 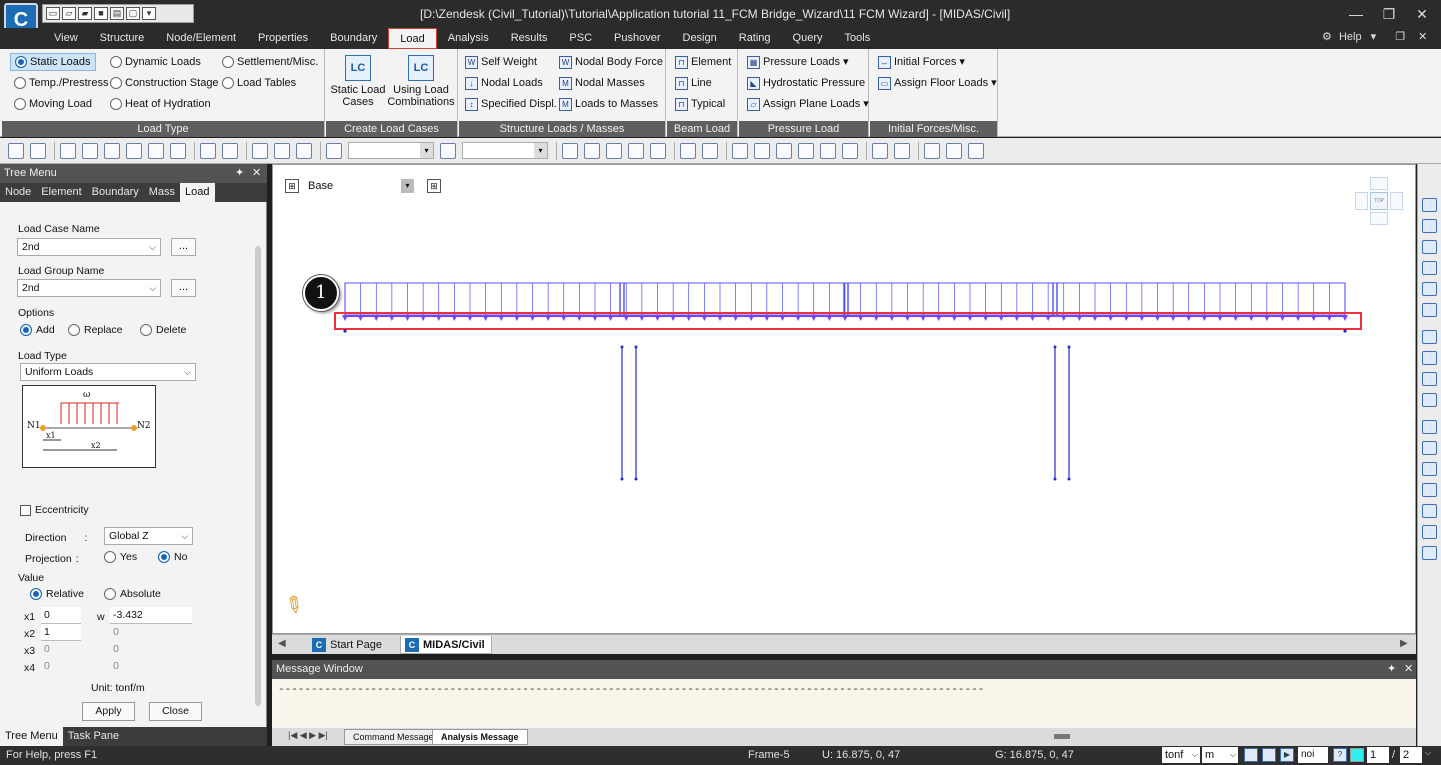 What do you see at coordinates (828, 151) in the screenshot?
I see `screen-icon` at bounding box center [828, 151].